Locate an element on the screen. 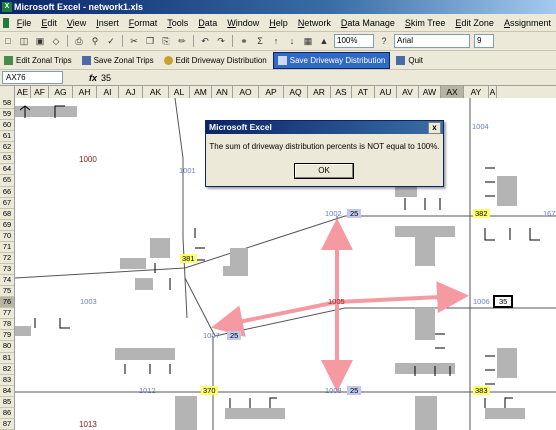 The image size is (556, 430). save-zonal-trips-button: Save Zonal Trips is located at coordinates (118, 60).